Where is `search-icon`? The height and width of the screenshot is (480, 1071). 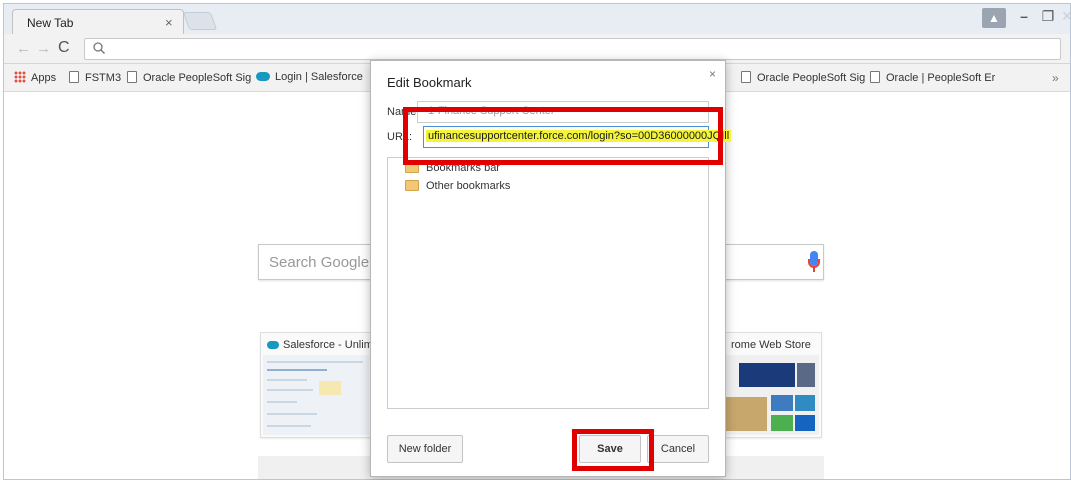 search-icon is located at coordinates (99, 48).